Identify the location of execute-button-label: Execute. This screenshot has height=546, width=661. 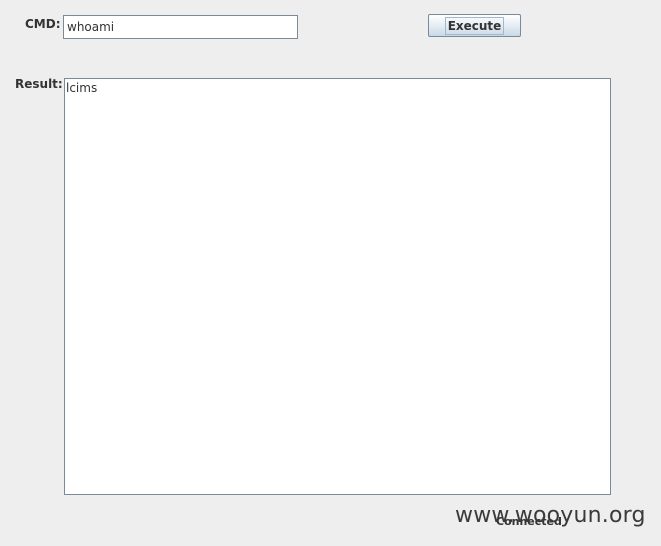
(474, 25).